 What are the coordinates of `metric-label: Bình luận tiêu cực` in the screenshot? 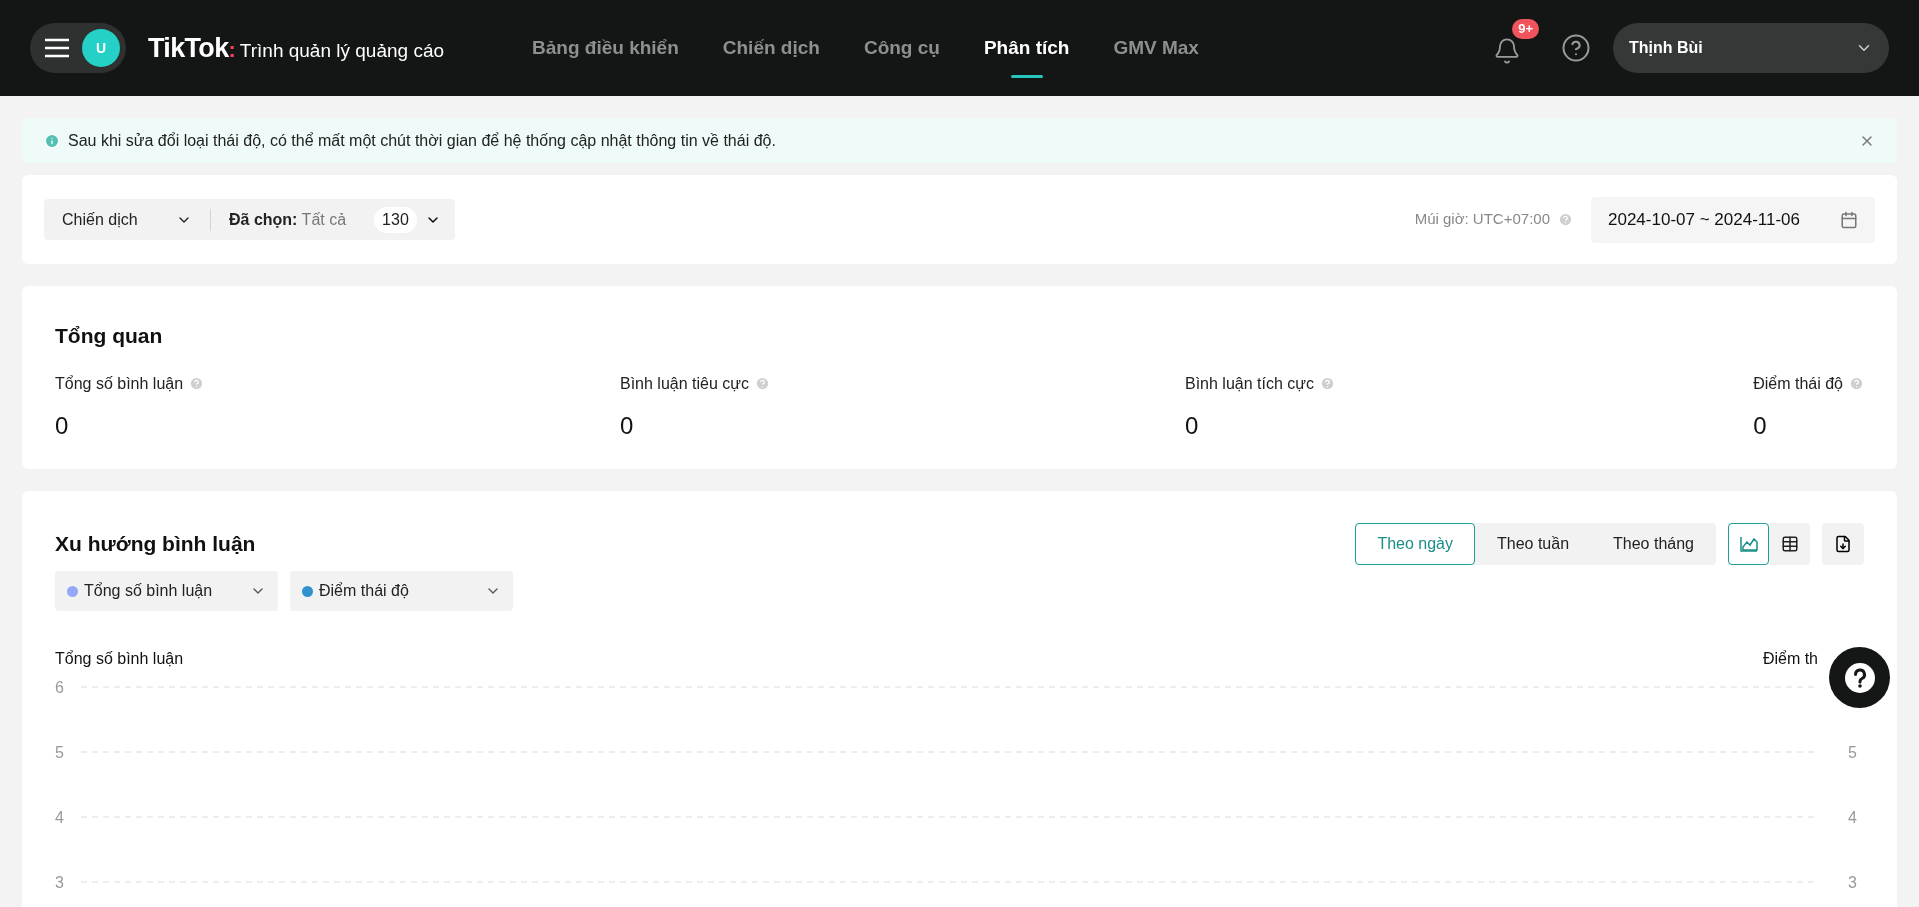 It's located at (684, 383).